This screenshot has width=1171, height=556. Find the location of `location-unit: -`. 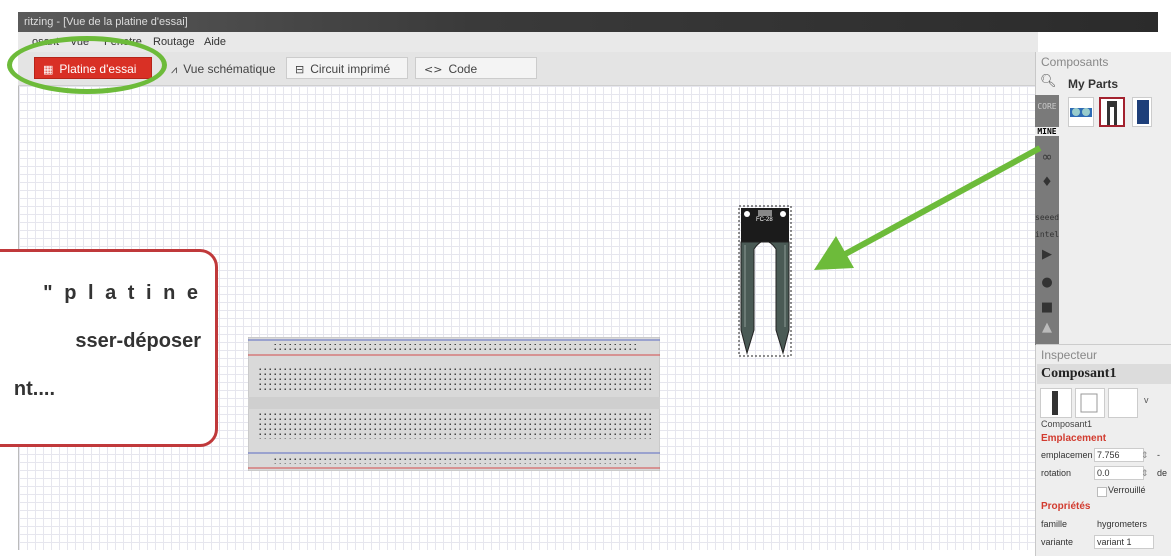

location-unit: - is located at coordinates (1158, 455).